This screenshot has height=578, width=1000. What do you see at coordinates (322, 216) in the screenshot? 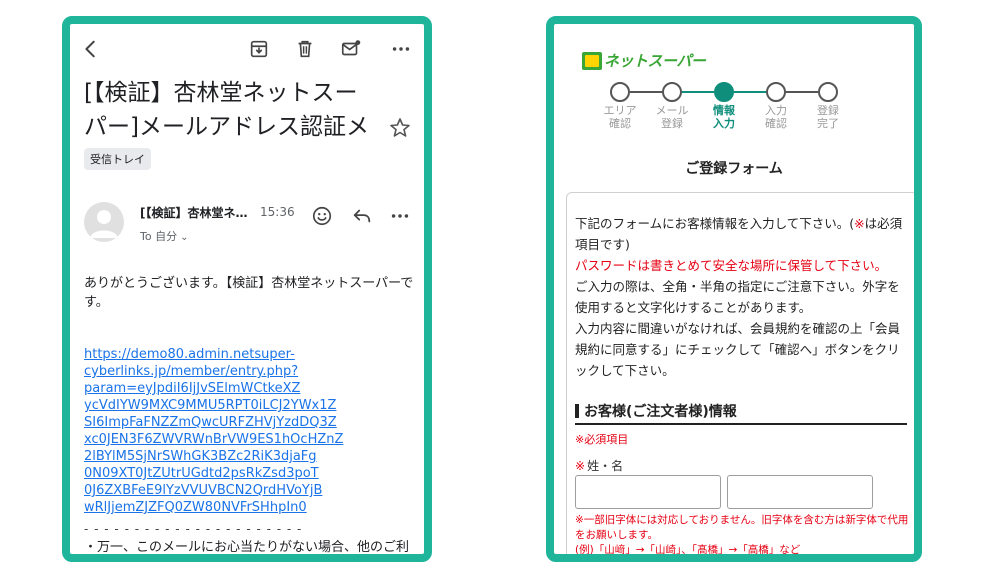
I see `emoji-reaction-icon` at bounding box center [322, 216].